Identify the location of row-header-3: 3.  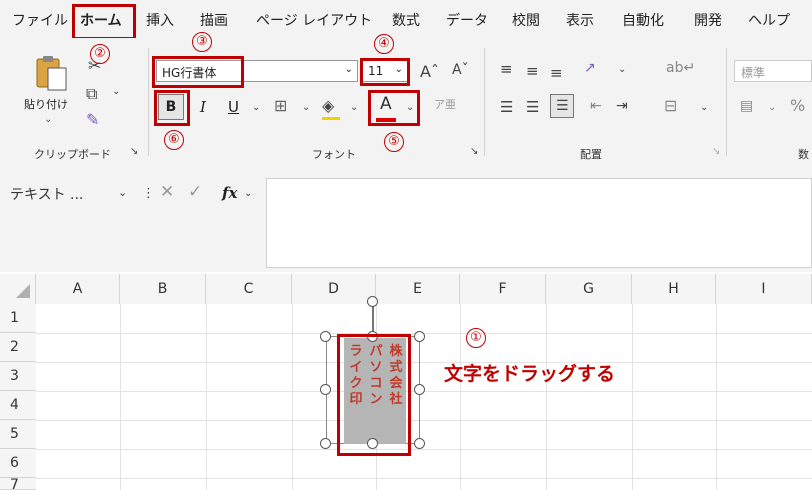
(18, 376).